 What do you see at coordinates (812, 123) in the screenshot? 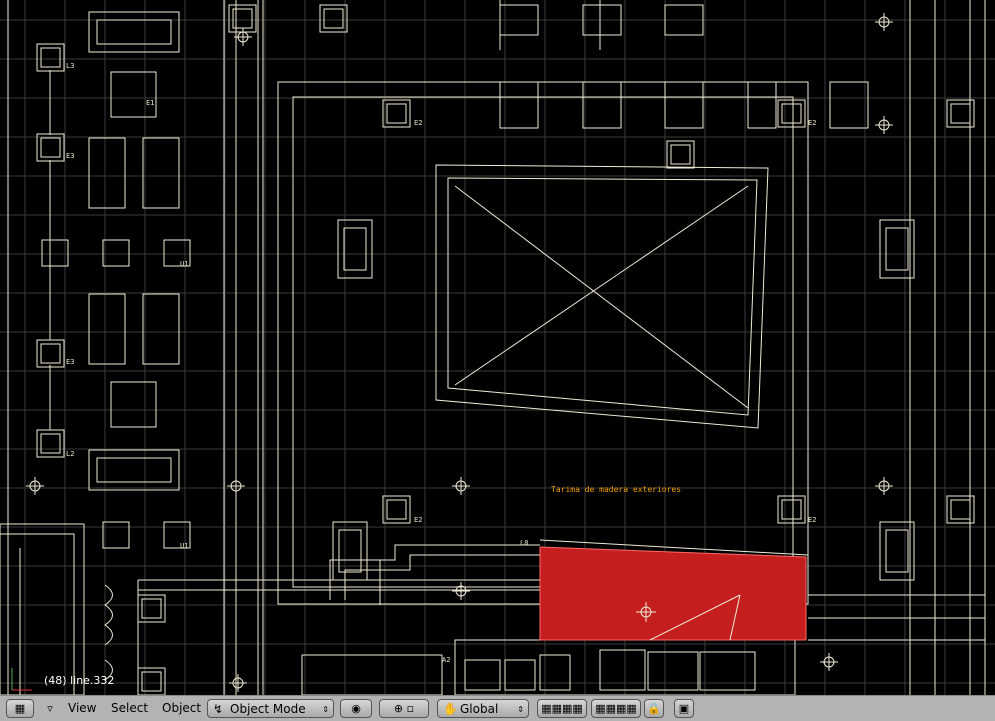
I see `tag-e2-b: E2` at bounding box center [812, 123].